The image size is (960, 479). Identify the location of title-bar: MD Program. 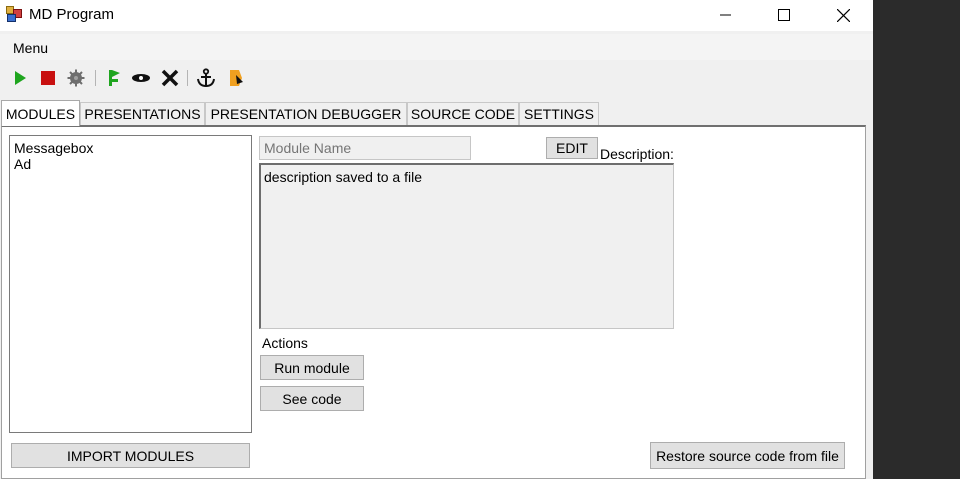
(436, 15).